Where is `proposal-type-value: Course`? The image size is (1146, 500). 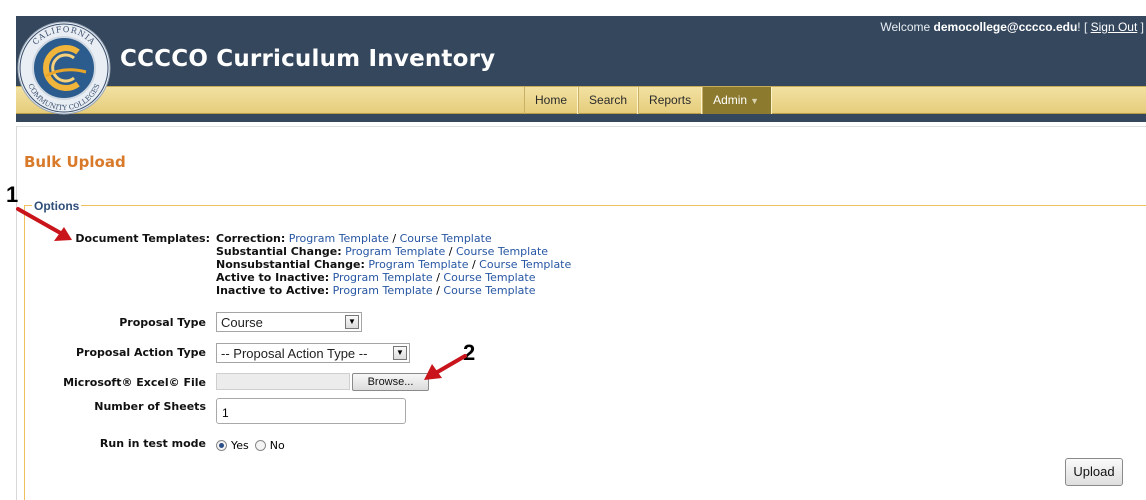 proposal-type-value: Course is located at coordinates (242, 322).